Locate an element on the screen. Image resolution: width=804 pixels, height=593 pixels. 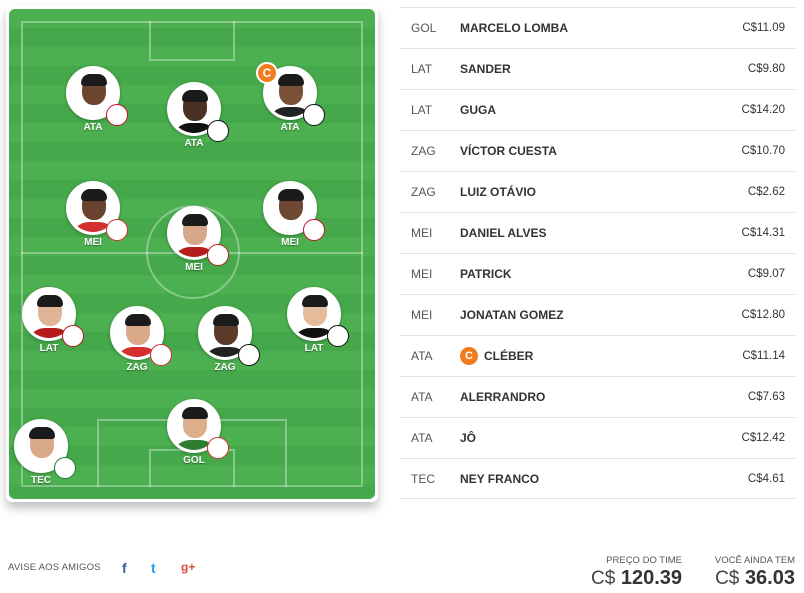
player-name-cell: C CLÉBER is located at coordinates (582, 356).